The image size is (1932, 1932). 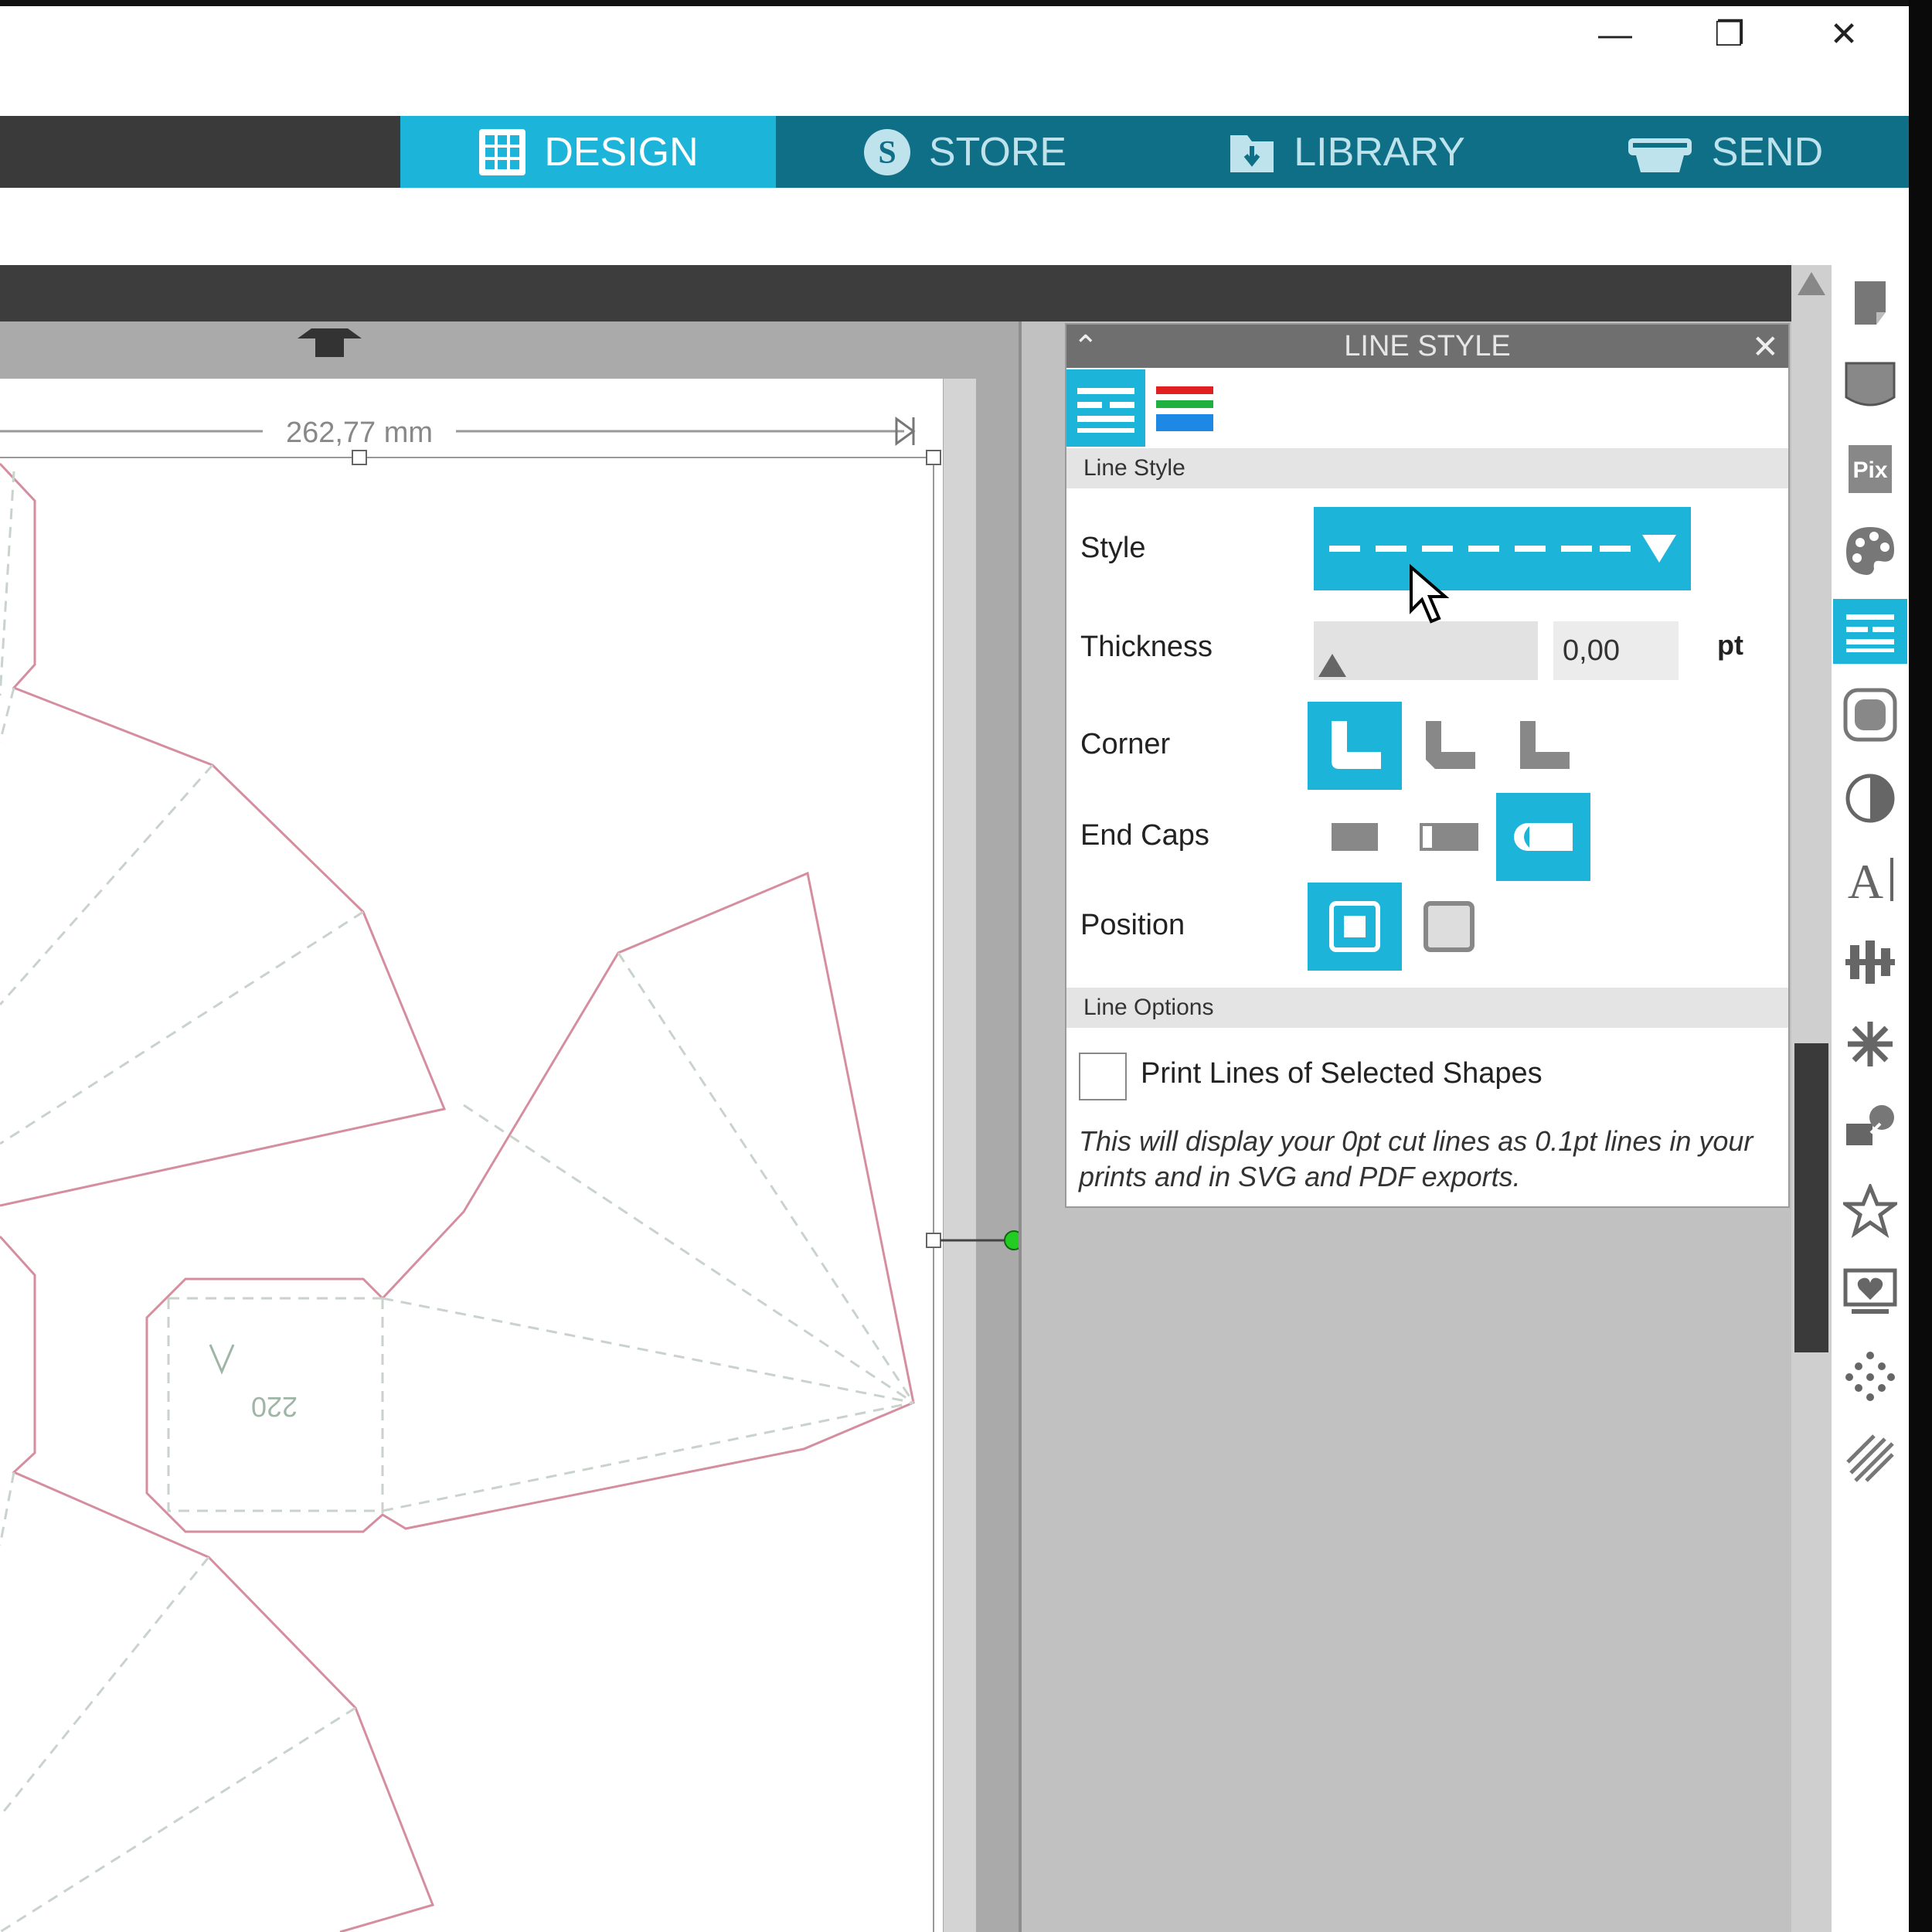 I want to click on transform-icon, so click(x=1870, y=1044).